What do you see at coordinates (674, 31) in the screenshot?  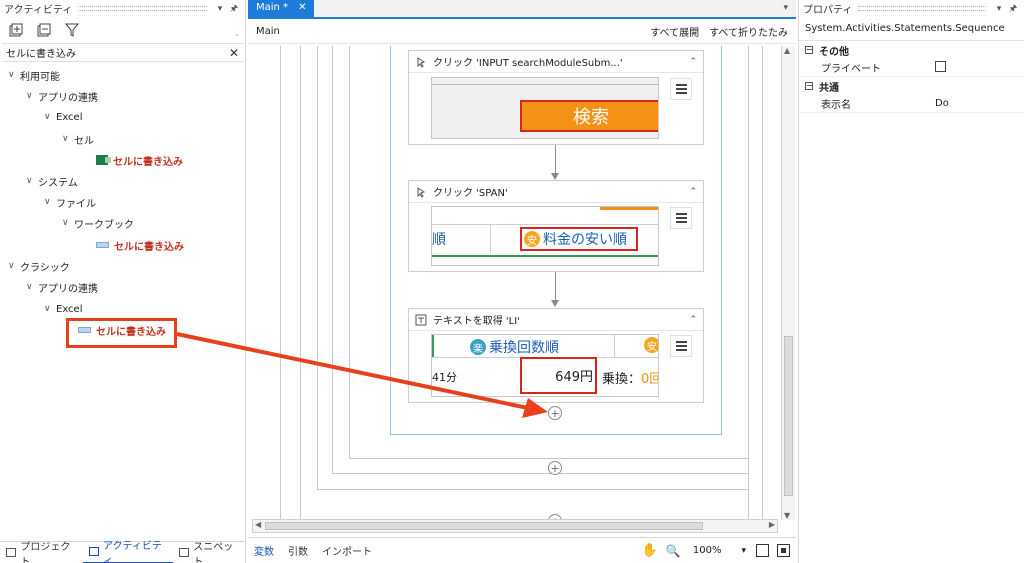 I see `expand-all-link: すべて展開` at bounding box center [674, 31].